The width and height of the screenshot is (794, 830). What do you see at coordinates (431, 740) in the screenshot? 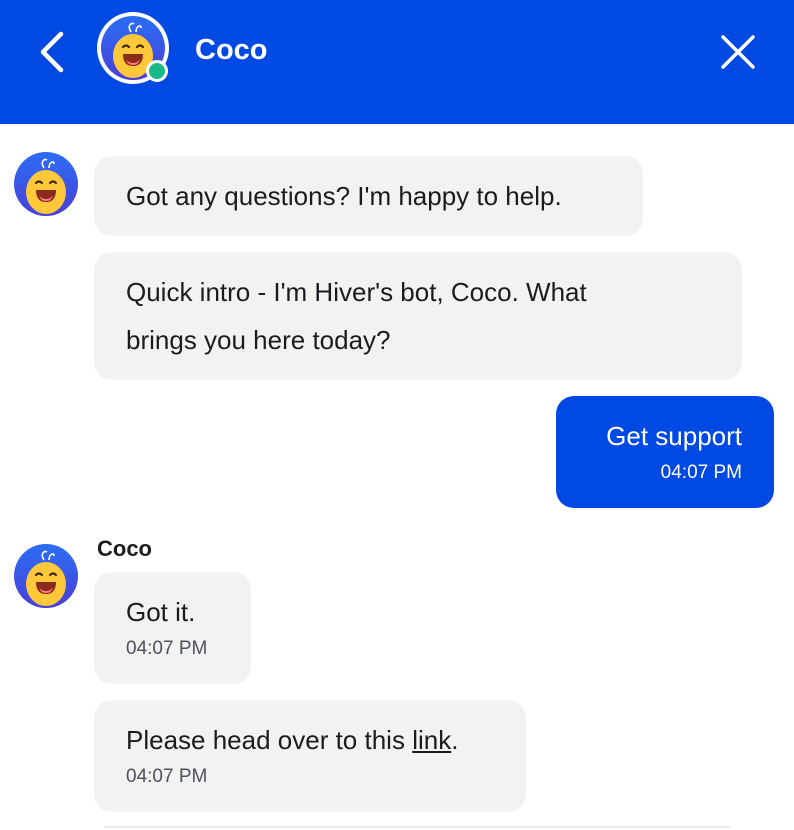
I see `help-link: link` at bounding box center [431, 740].